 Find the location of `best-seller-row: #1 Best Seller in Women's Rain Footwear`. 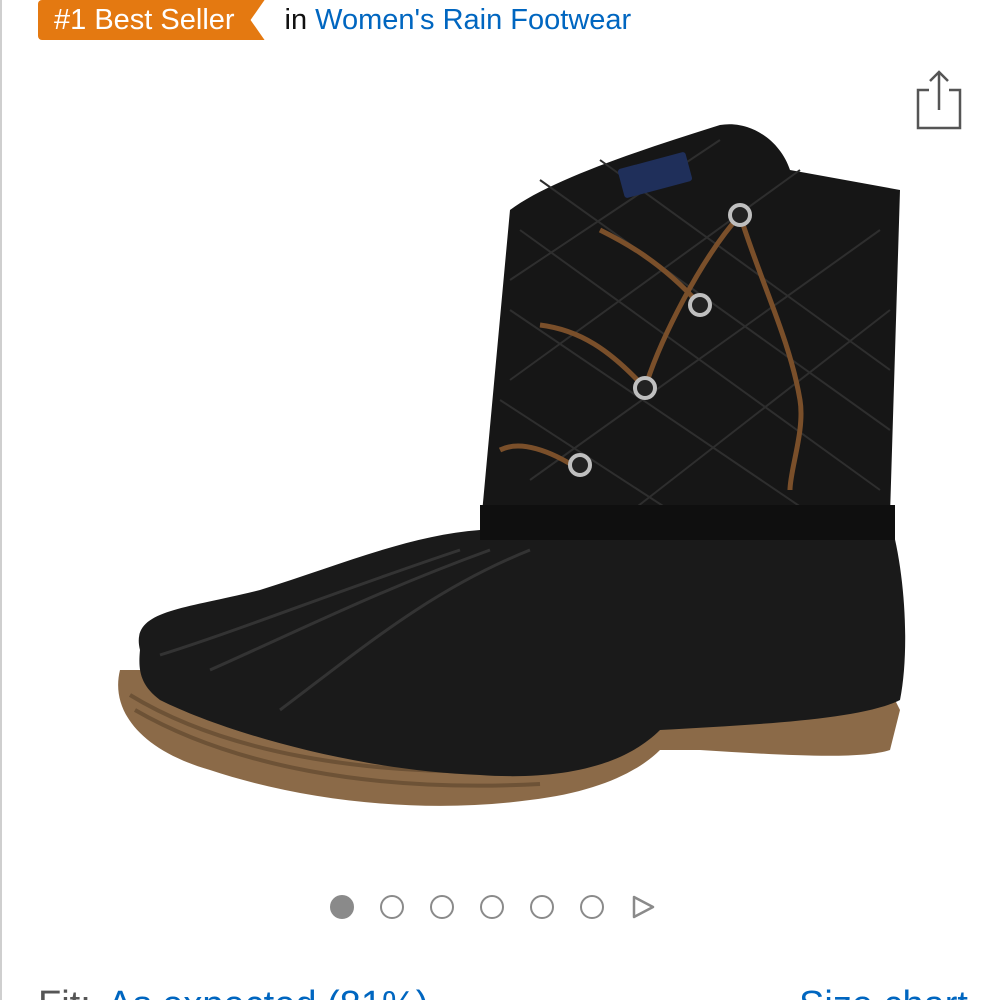

best-seller-row: #1 Best Seller in Women's Rain Footwear is located at coordinates (334, 20).